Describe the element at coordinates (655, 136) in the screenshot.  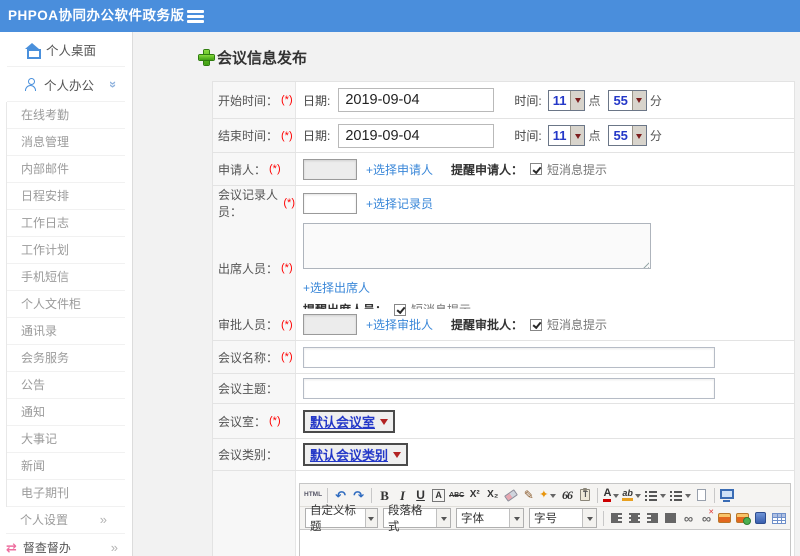
I see `minute-unit-label: 分` at that location.